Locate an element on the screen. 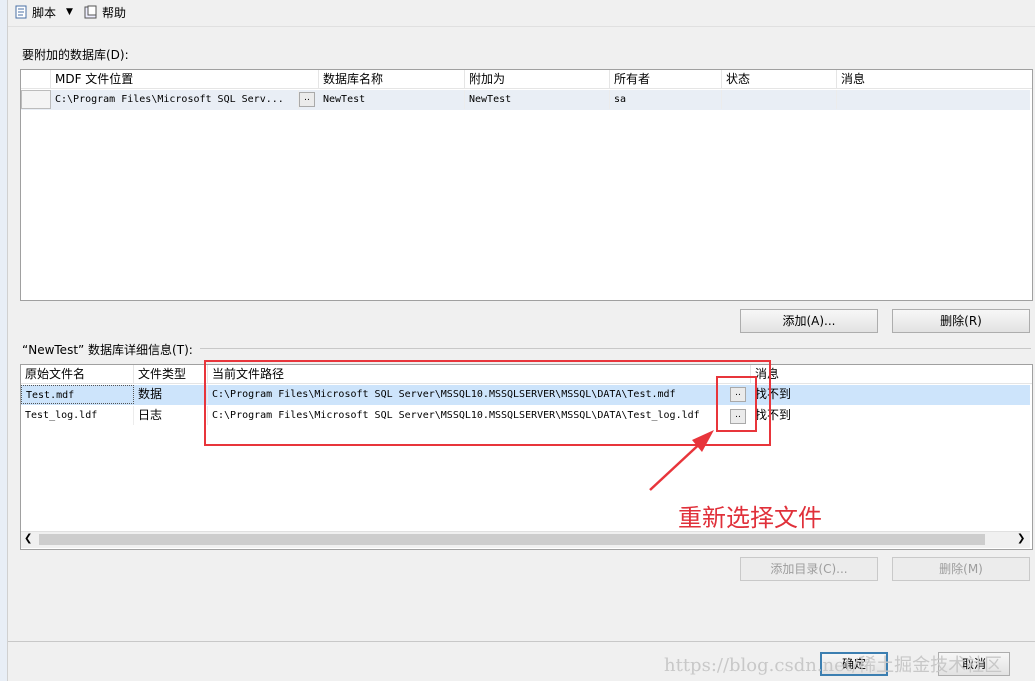 This screenshot has width=1035, height=681. column-header-attach-as: 附加为 is located at coordinates (537, 79).